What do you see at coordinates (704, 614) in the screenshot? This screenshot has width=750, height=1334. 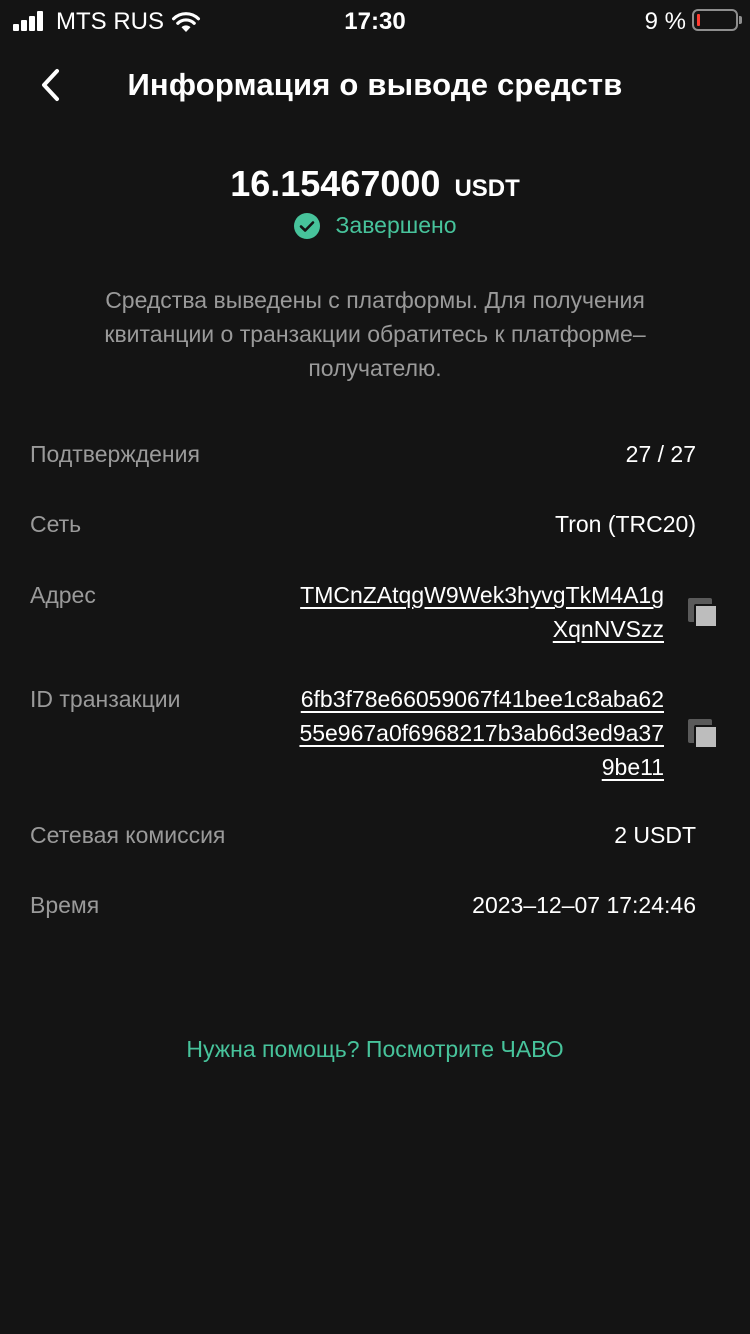 I see `copy-address-button` at bounding box center [704, 614].